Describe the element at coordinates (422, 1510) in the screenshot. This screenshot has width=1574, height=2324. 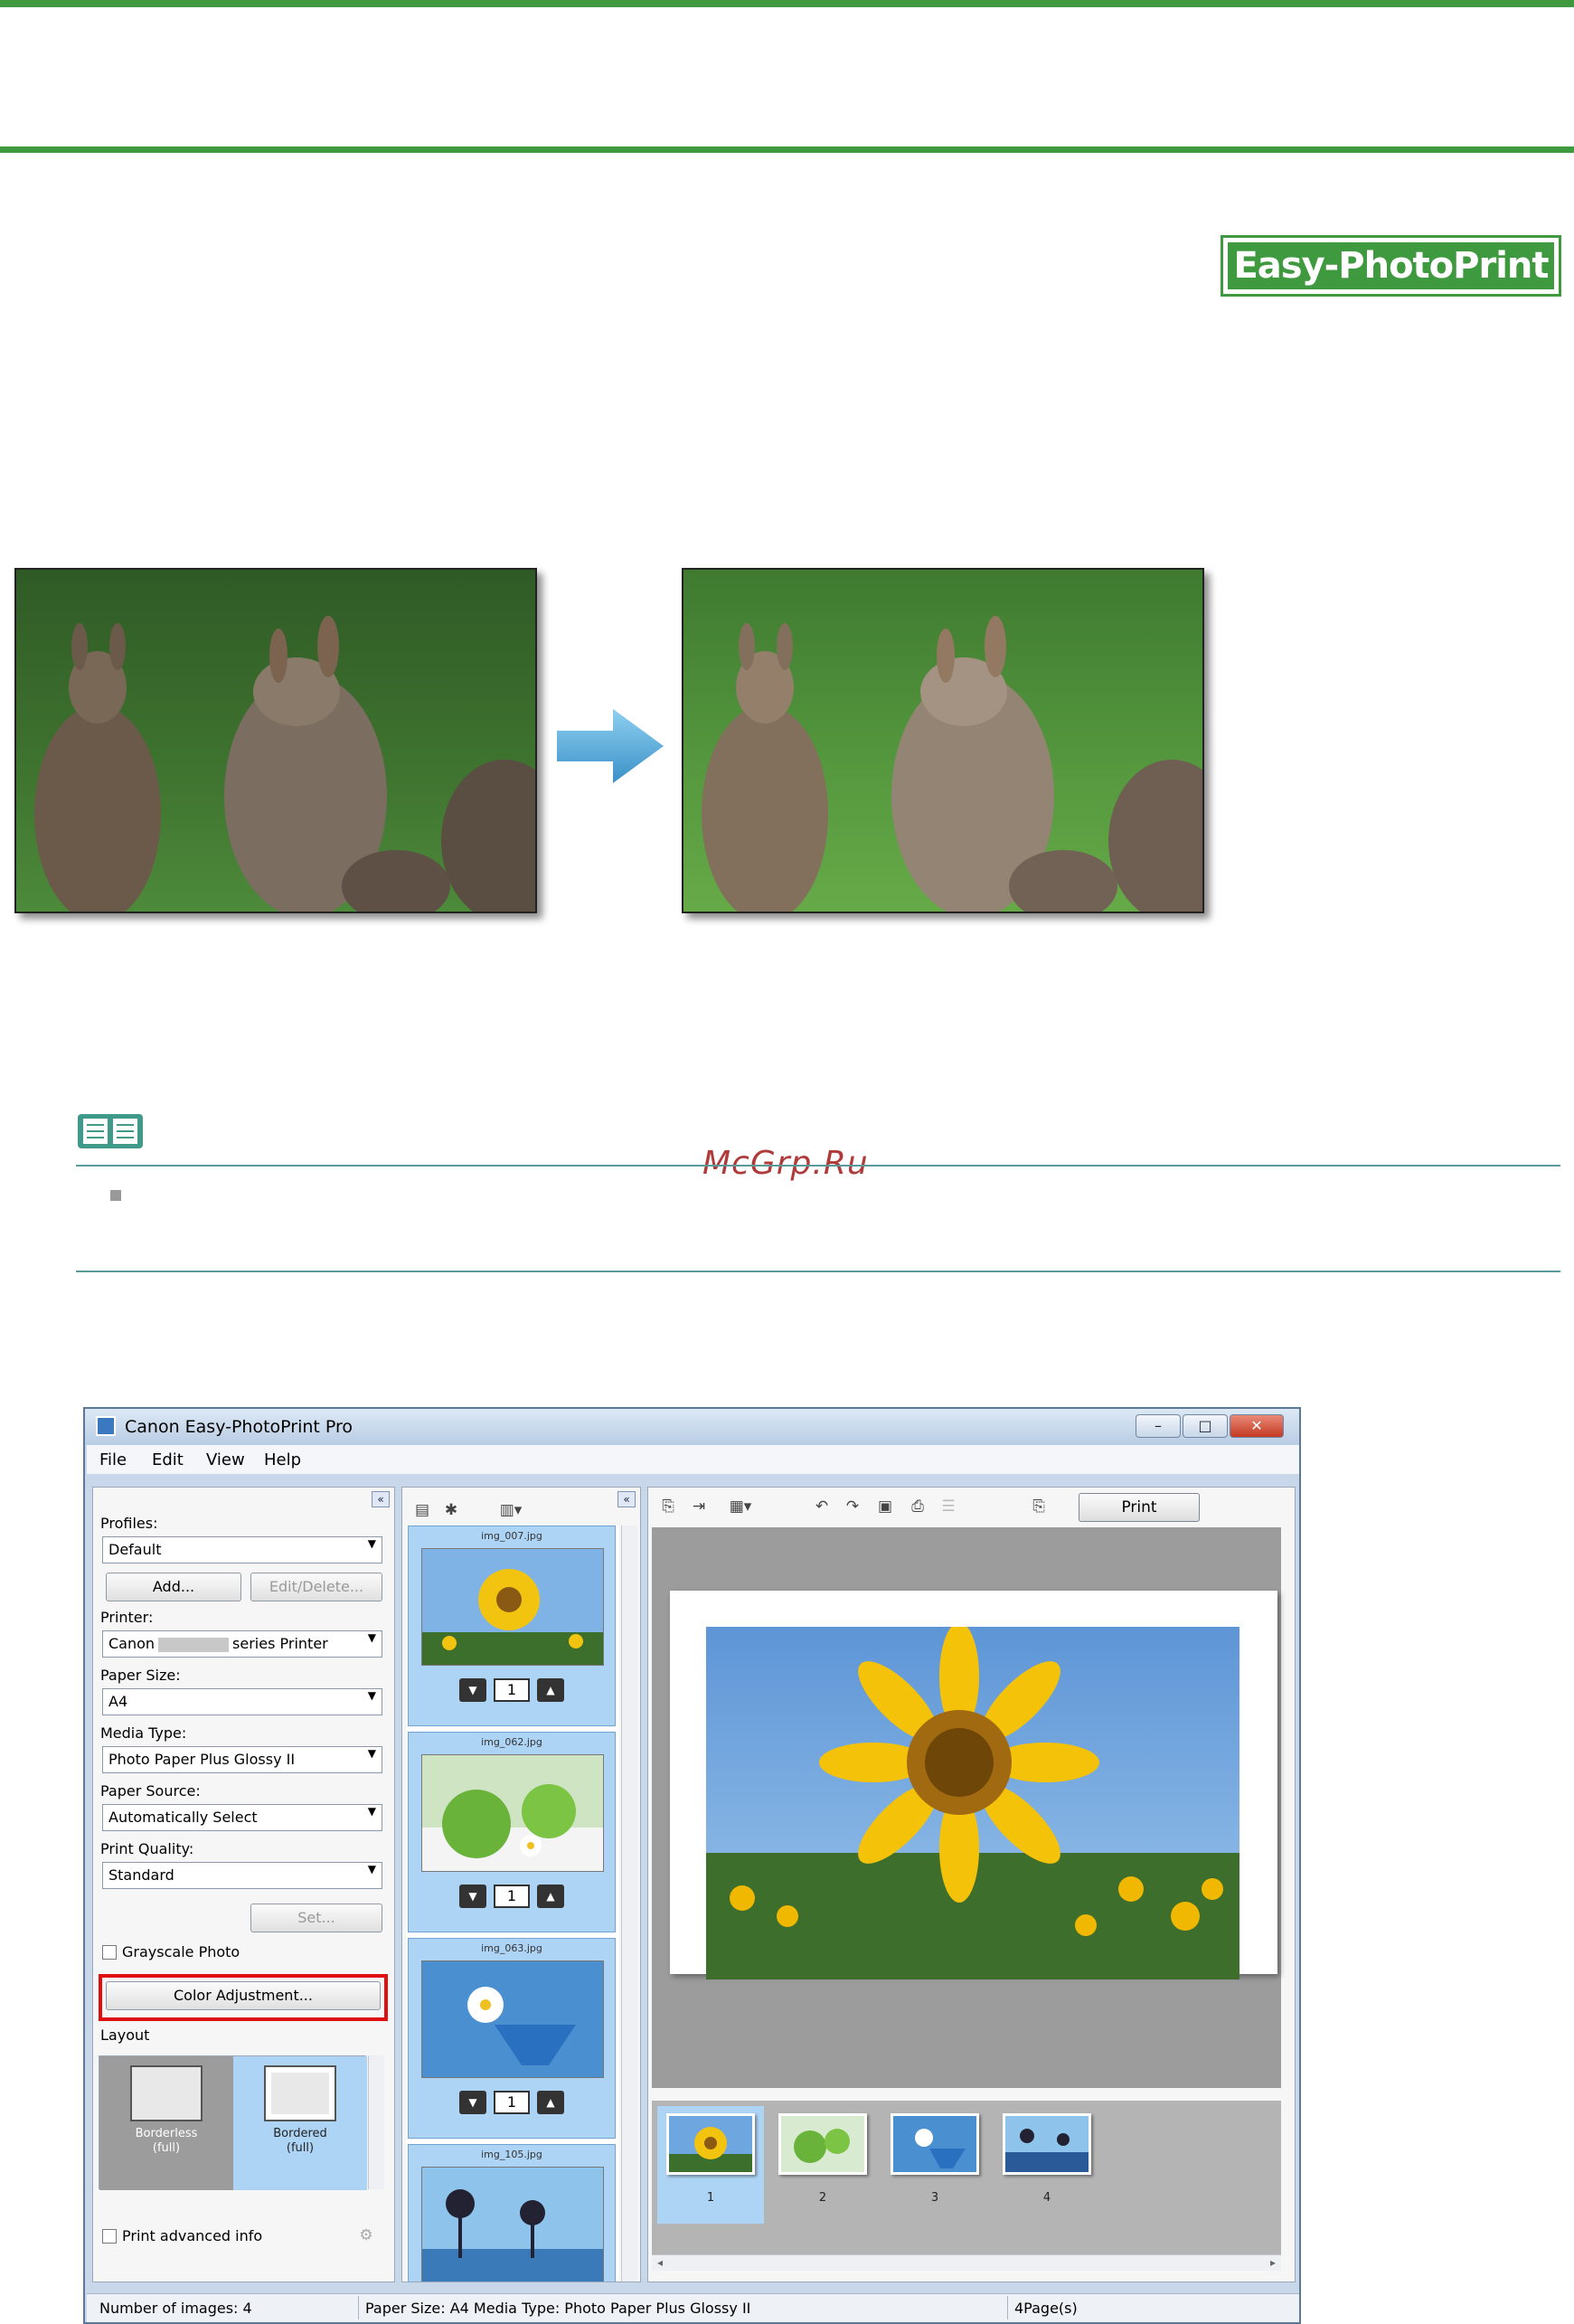
I see `select-all-icon: ▤` at that location.